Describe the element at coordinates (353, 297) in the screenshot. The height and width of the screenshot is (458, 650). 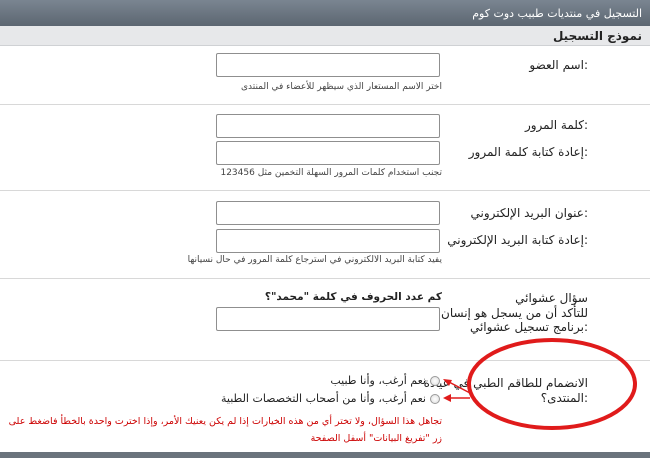
I see `captcha-question: كم عدد الحروف في كلمة "محمد"؟` at that location.